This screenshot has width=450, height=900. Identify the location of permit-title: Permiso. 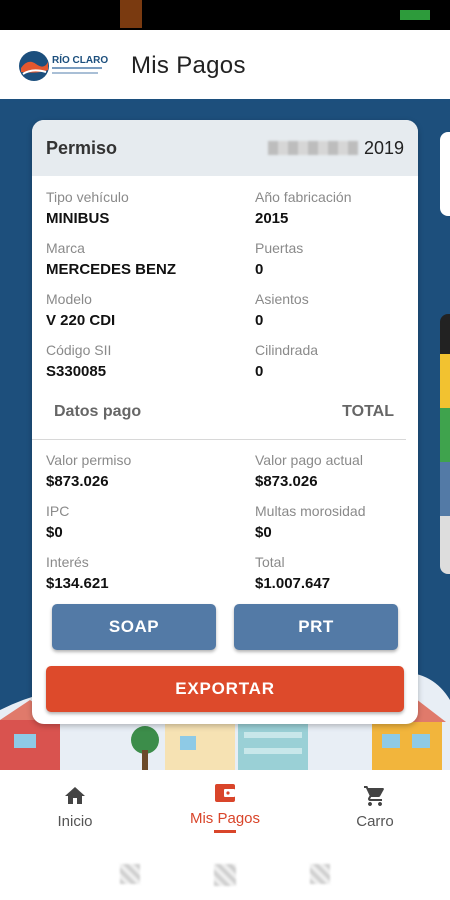
(82, 147).